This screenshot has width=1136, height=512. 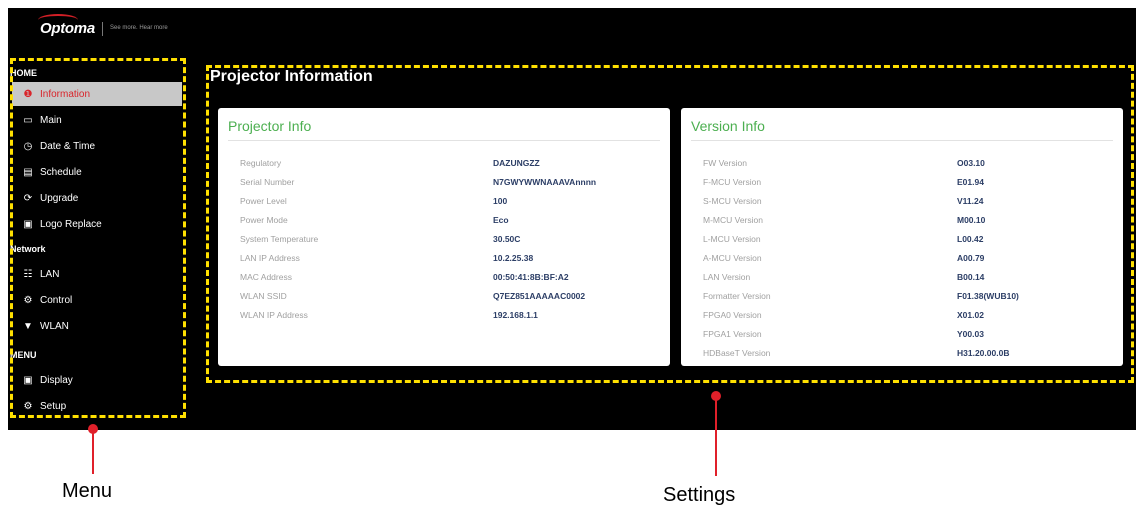 I want to click on sidebar-item-label: LAN, so click(x=50, y=274).